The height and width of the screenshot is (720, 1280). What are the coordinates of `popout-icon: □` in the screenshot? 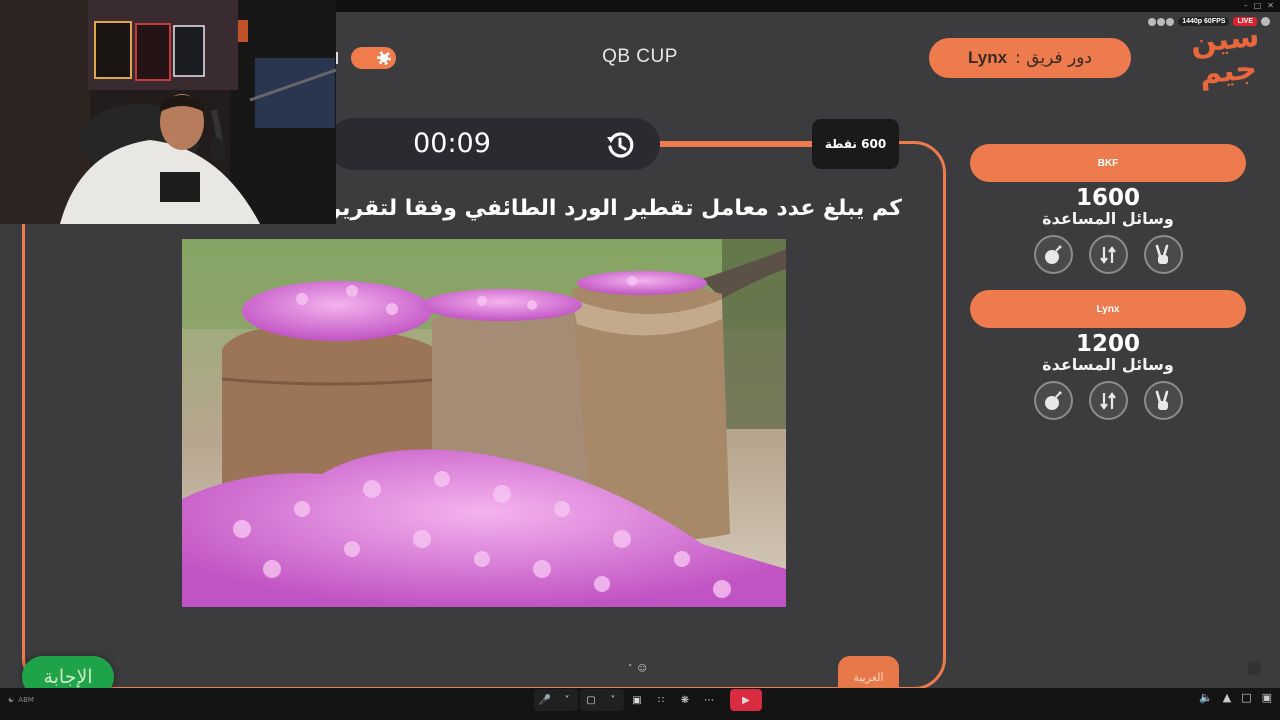 It's located at (1246, 697).